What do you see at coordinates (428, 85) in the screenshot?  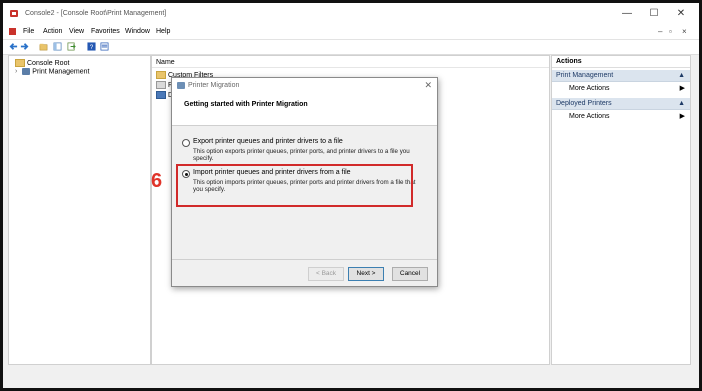 I see `dialog-close-button: ✕` at bounding box center [428, 85].